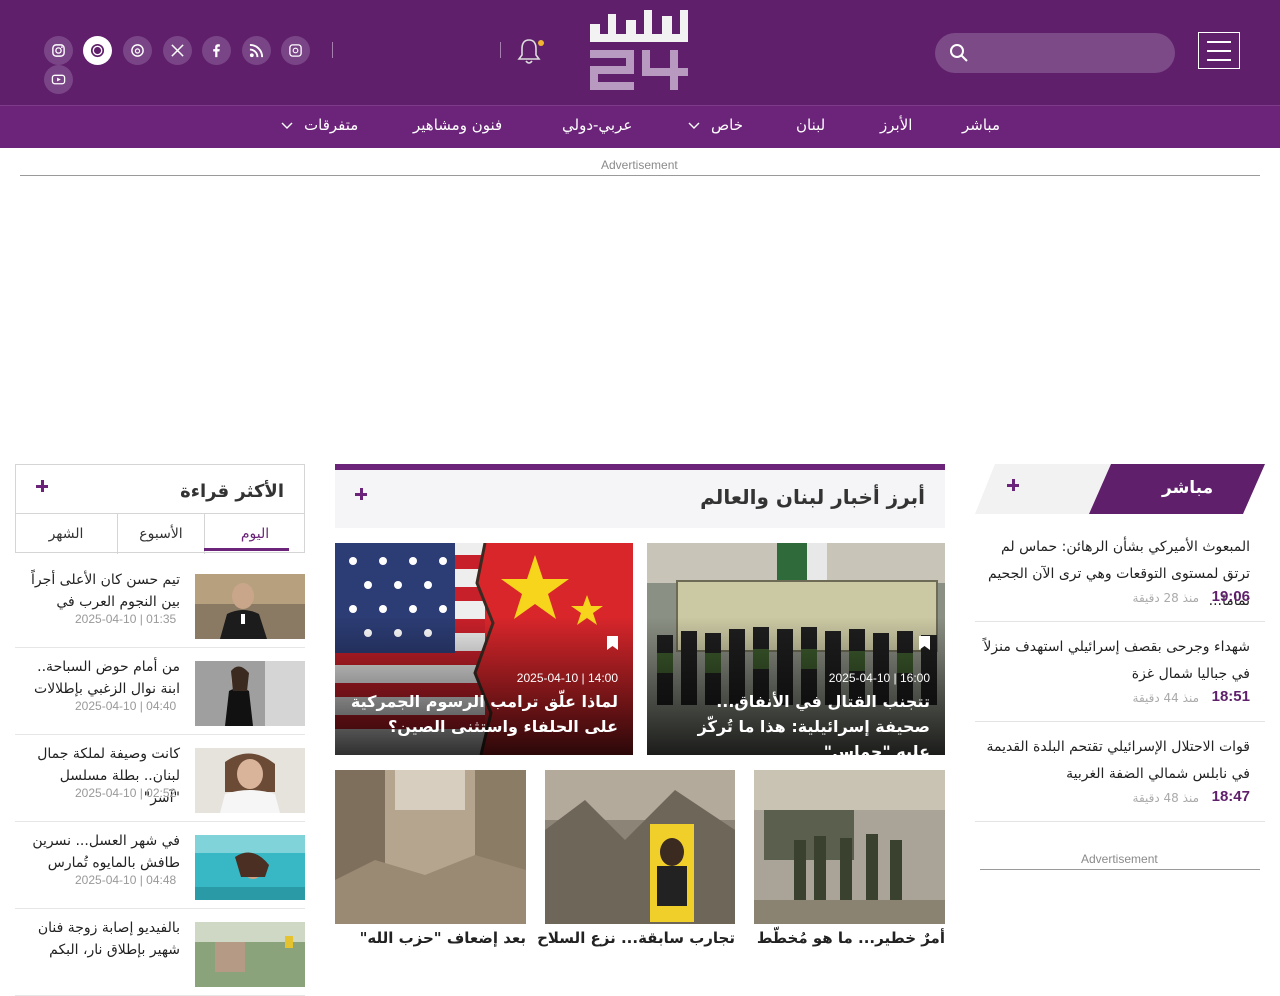 Image resolution: width=1280 pixels, height=996 pixels. I want to click on live-section-title: مباشر, so click(1188, 488).